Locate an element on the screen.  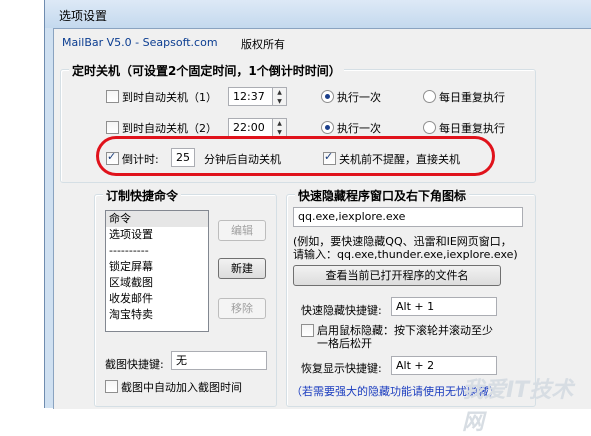
hide-hotkey-input: Alt + 1 is located at coordinates (444, 306).